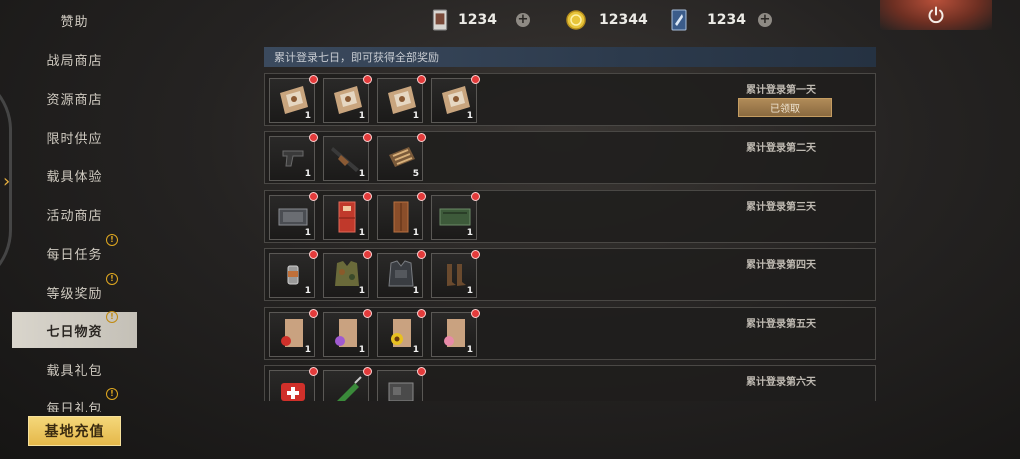  I want to click on power-button, so click(936, 15).